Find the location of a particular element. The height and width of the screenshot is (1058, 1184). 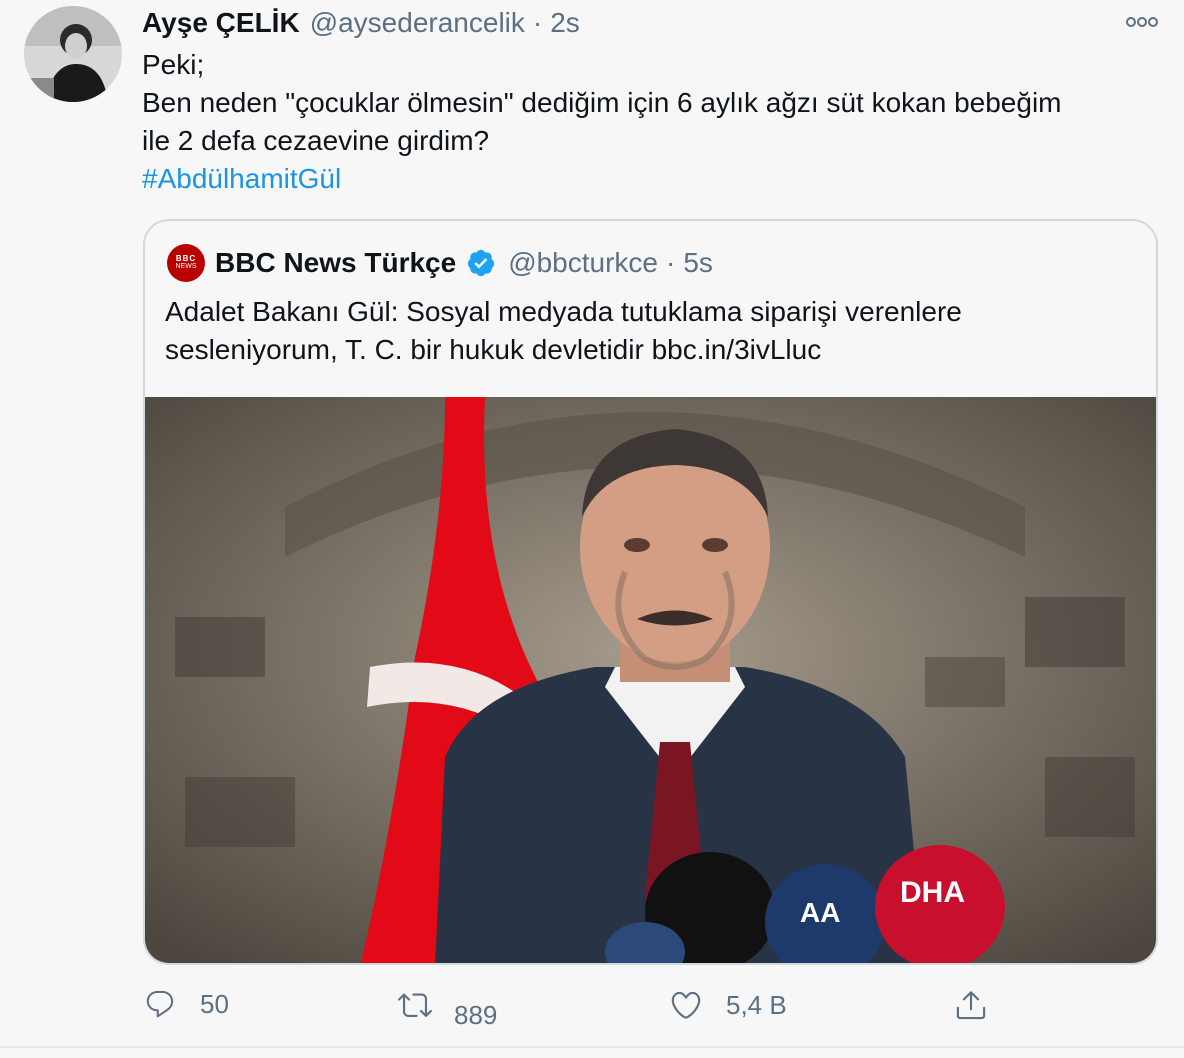

verified-badge-icon is located at coordinates (481, 263).